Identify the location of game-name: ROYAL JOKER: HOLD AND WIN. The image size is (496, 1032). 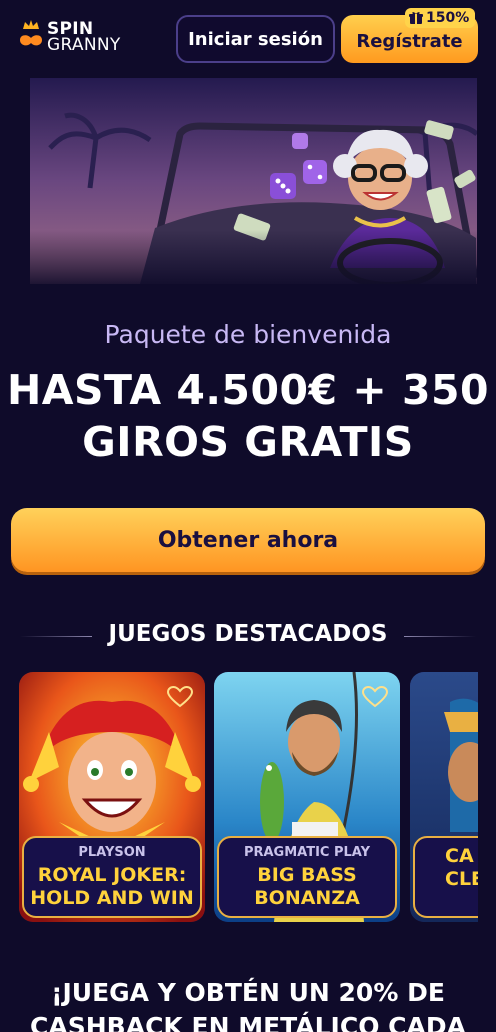
(112, 887).